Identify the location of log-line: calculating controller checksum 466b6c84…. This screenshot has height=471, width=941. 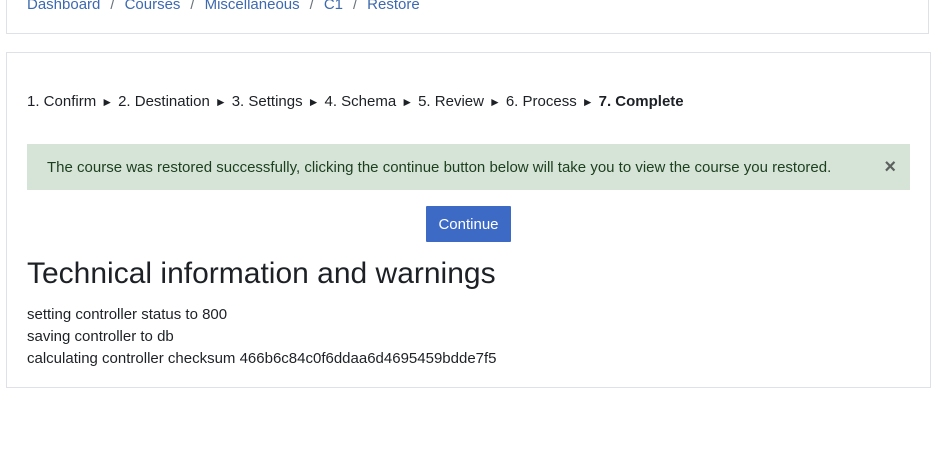
(262, 358).